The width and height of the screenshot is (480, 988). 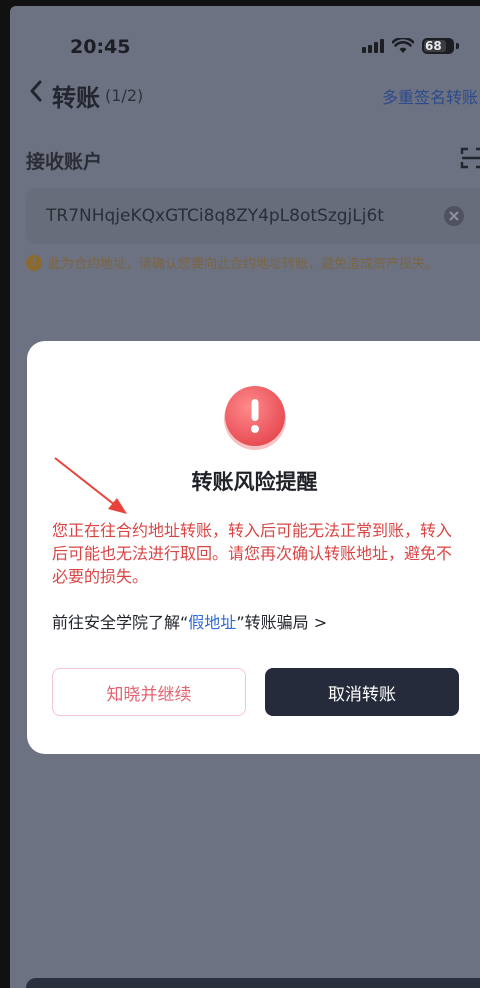 What do you see at coordinates (430, 96) in the screenshot?
I see `multisig-transfer-link: 多重签名转账` at bounding box center [430, 96].